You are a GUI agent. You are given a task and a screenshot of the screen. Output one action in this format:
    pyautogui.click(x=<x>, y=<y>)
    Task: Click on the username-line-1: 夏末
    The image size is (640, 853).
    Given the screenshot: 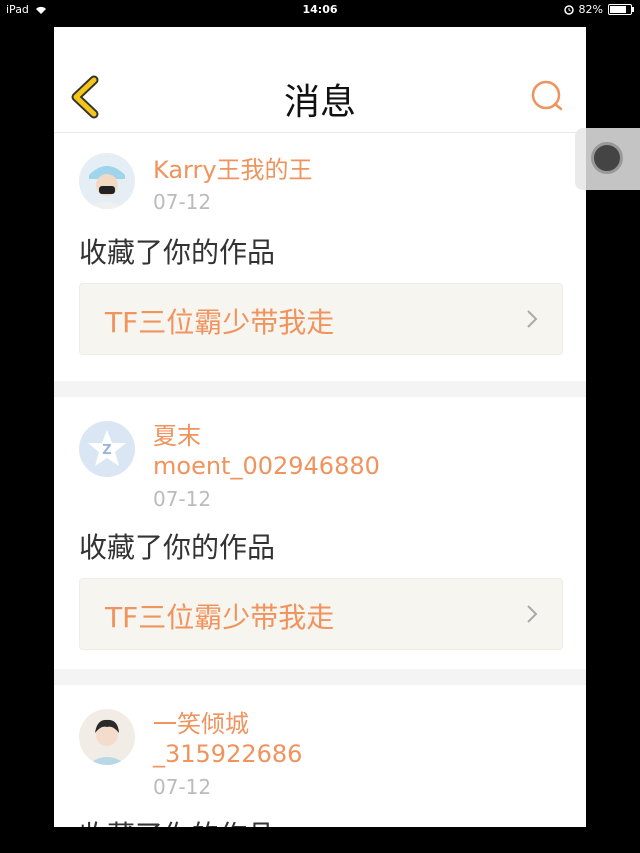 What is the action you would take?
    pyautogui.click(x=177, y=436)
    